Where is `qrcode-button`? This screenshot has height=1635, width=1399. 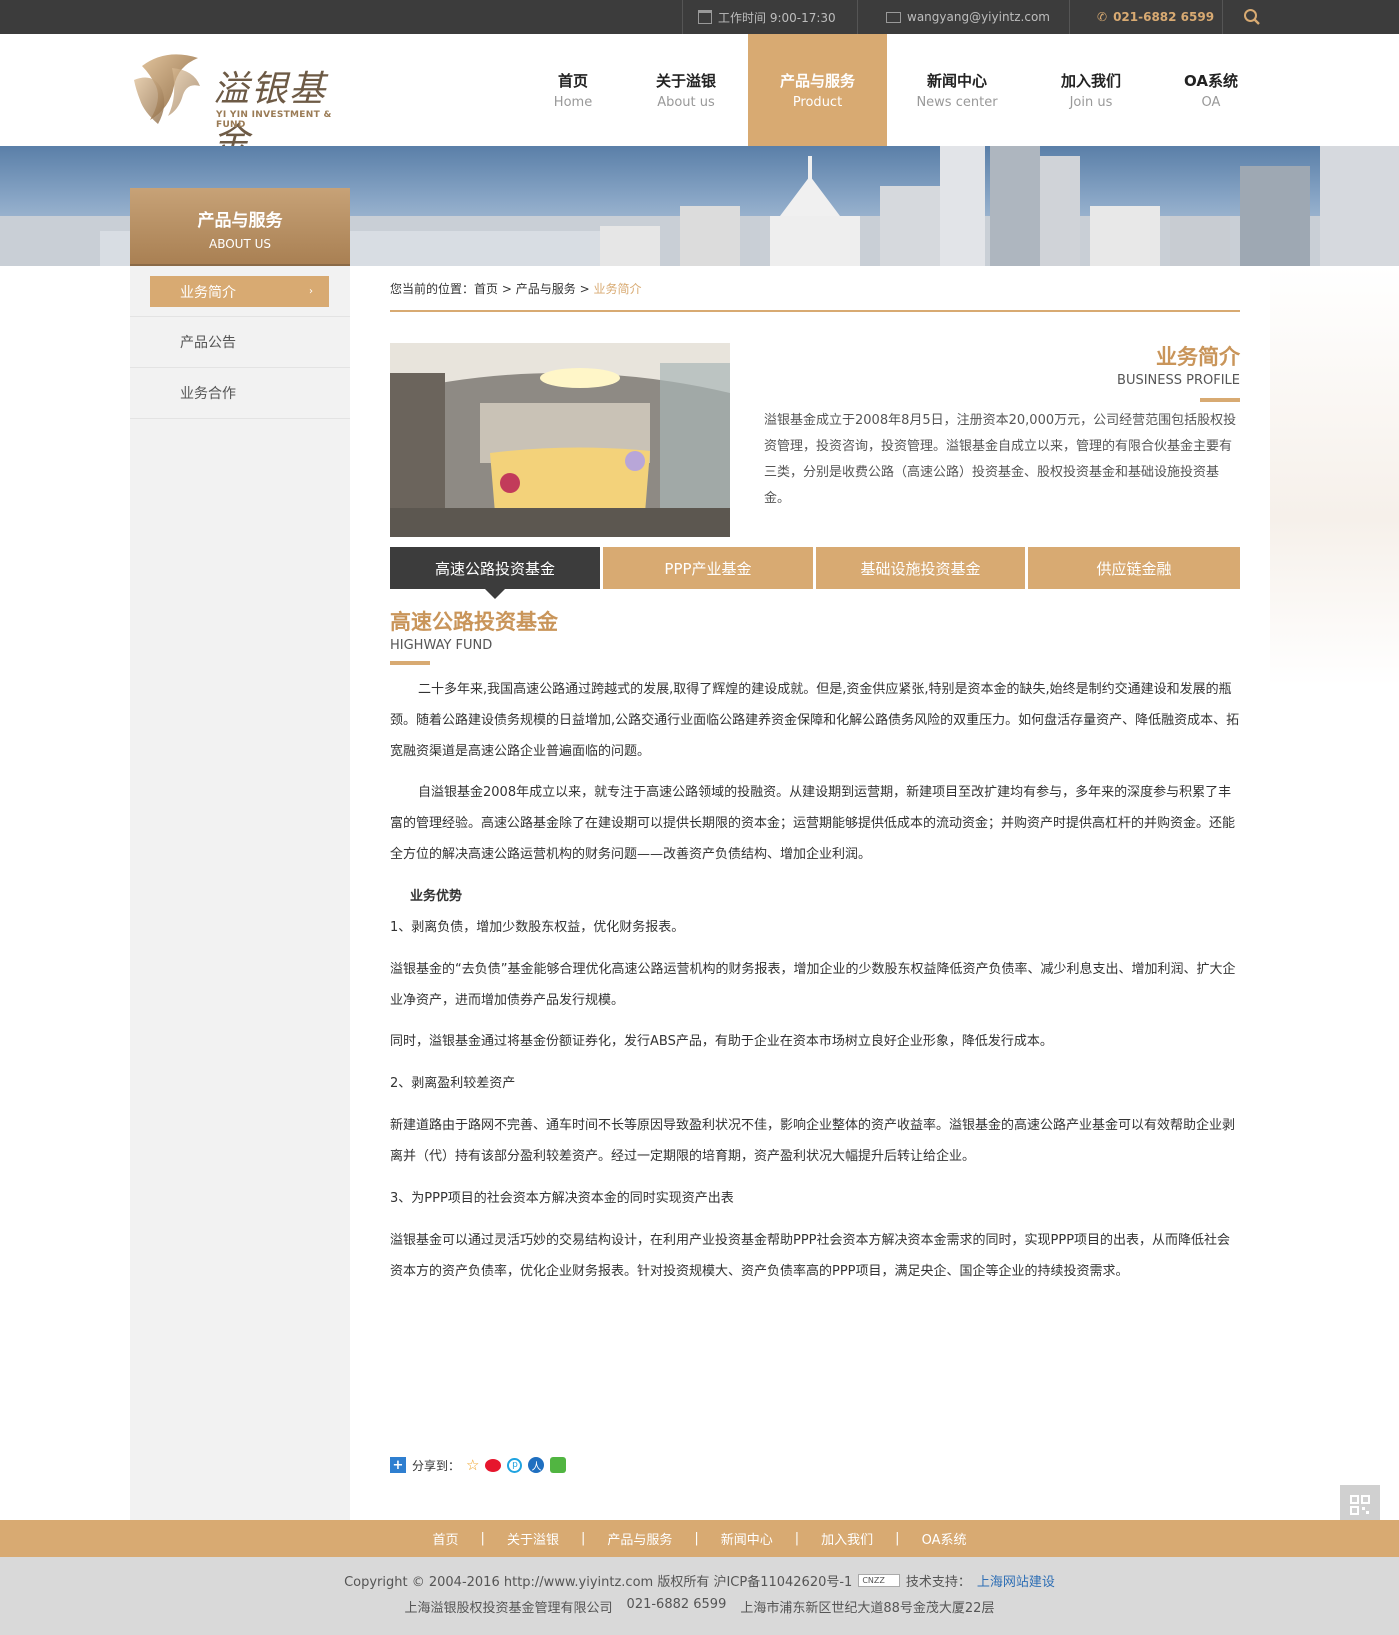 qrcode-button is located at coordinates (1360, 1505).